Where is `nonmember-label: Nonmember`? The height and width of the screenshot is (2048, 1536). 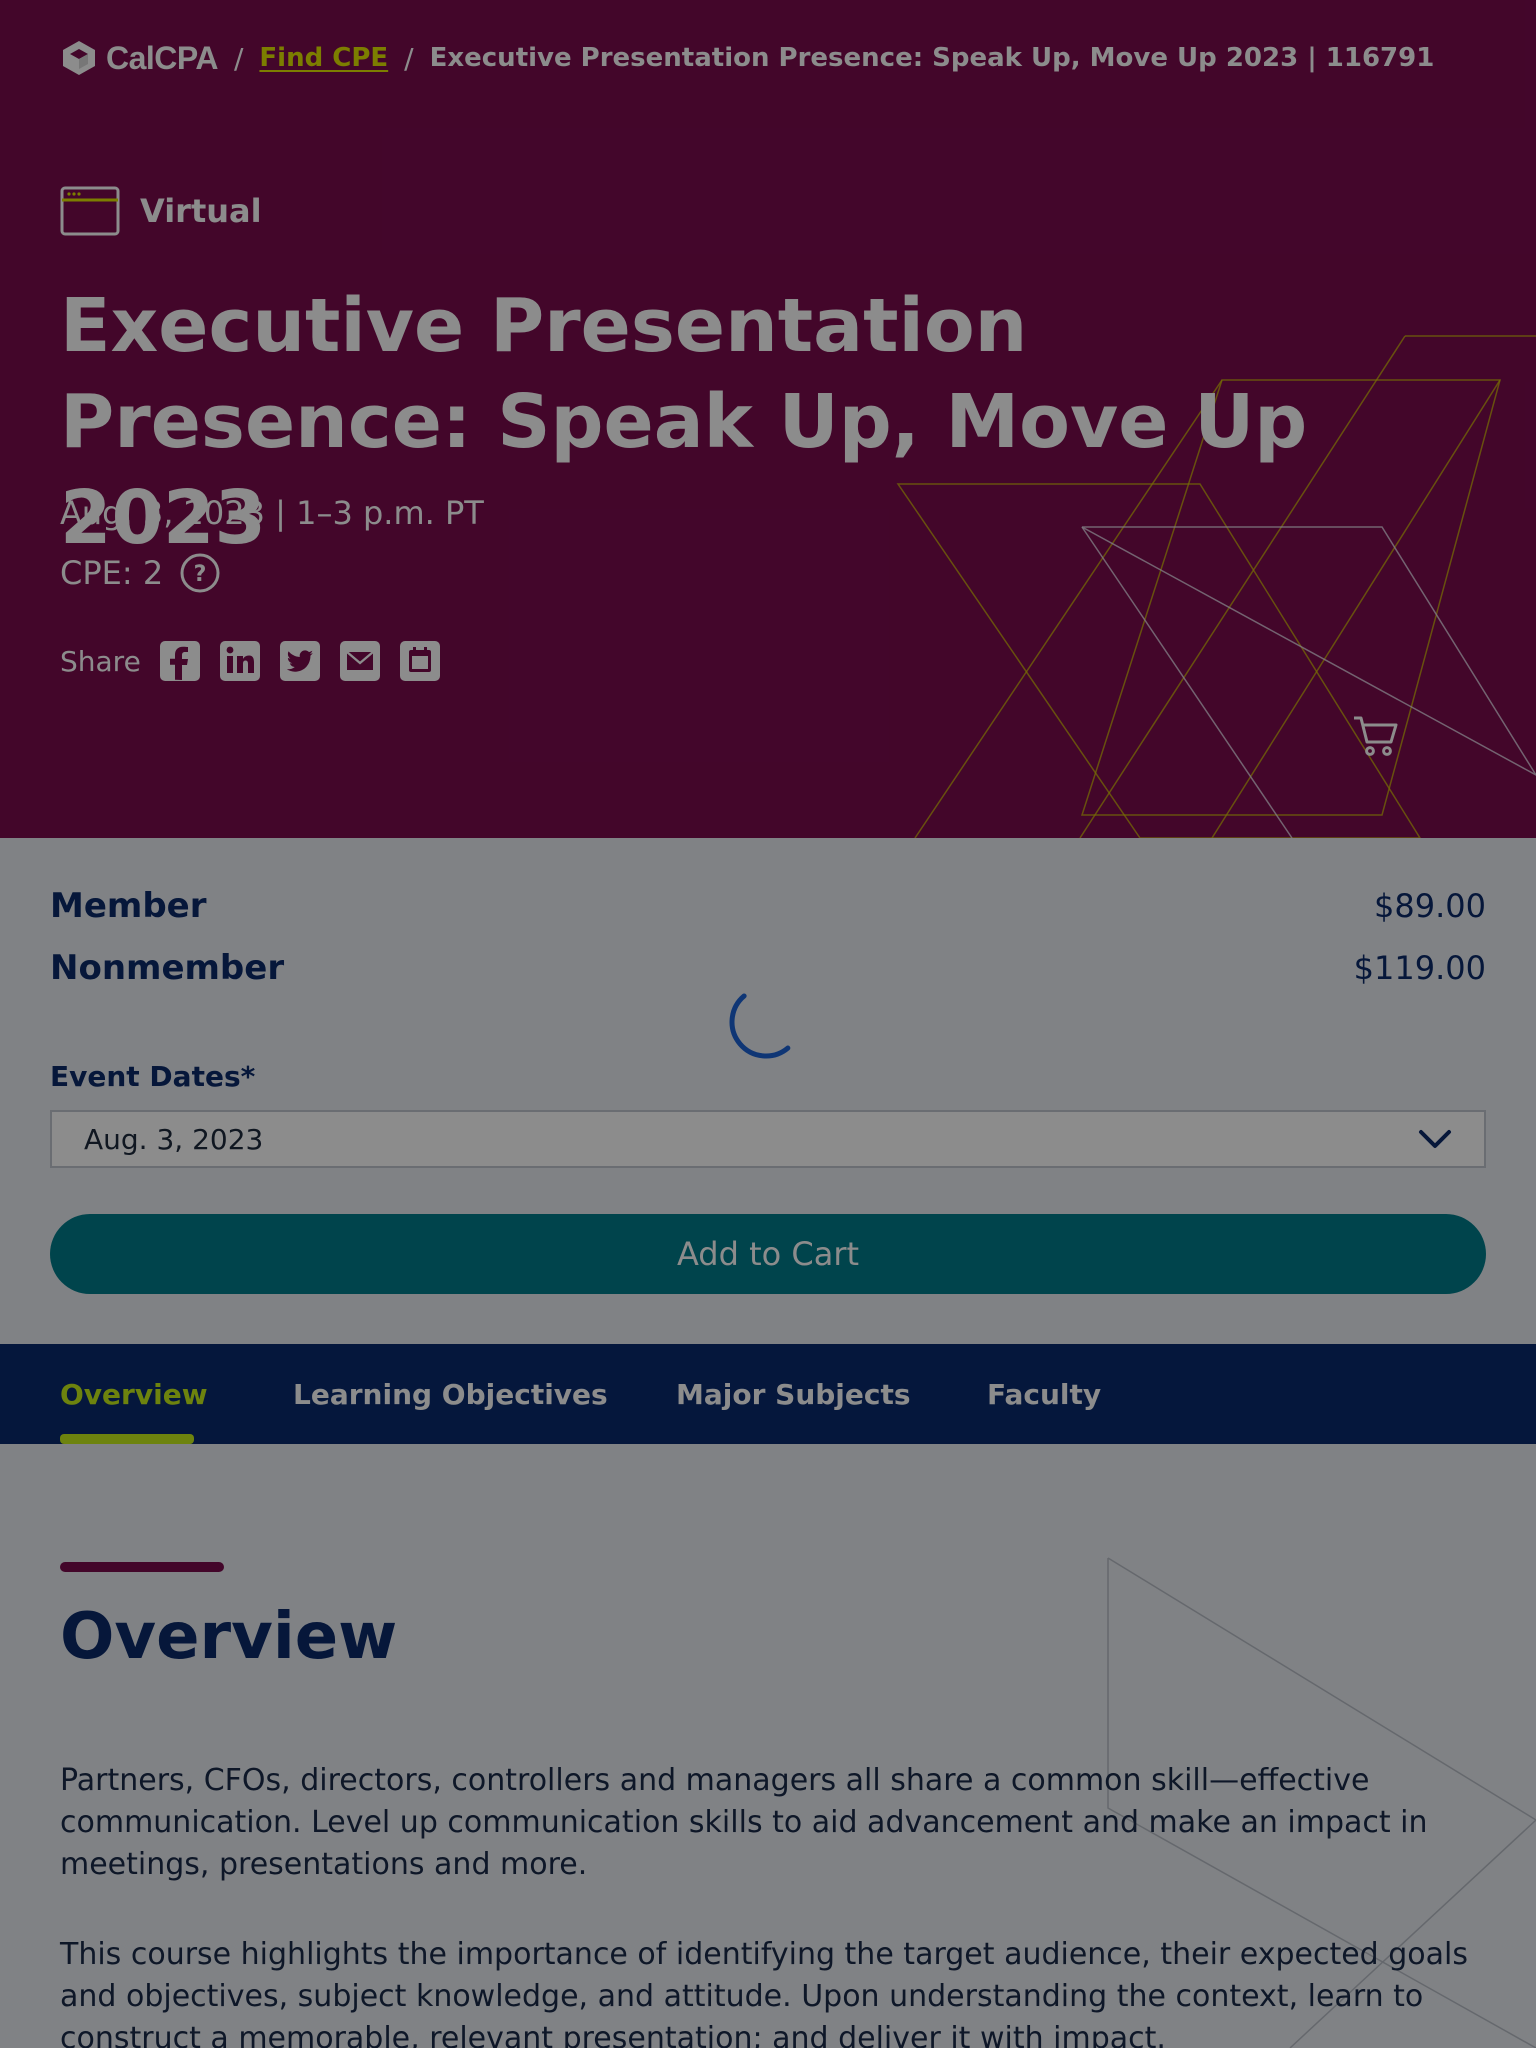 nonmember-label: Nonmember is located at coordinates (167, 968).